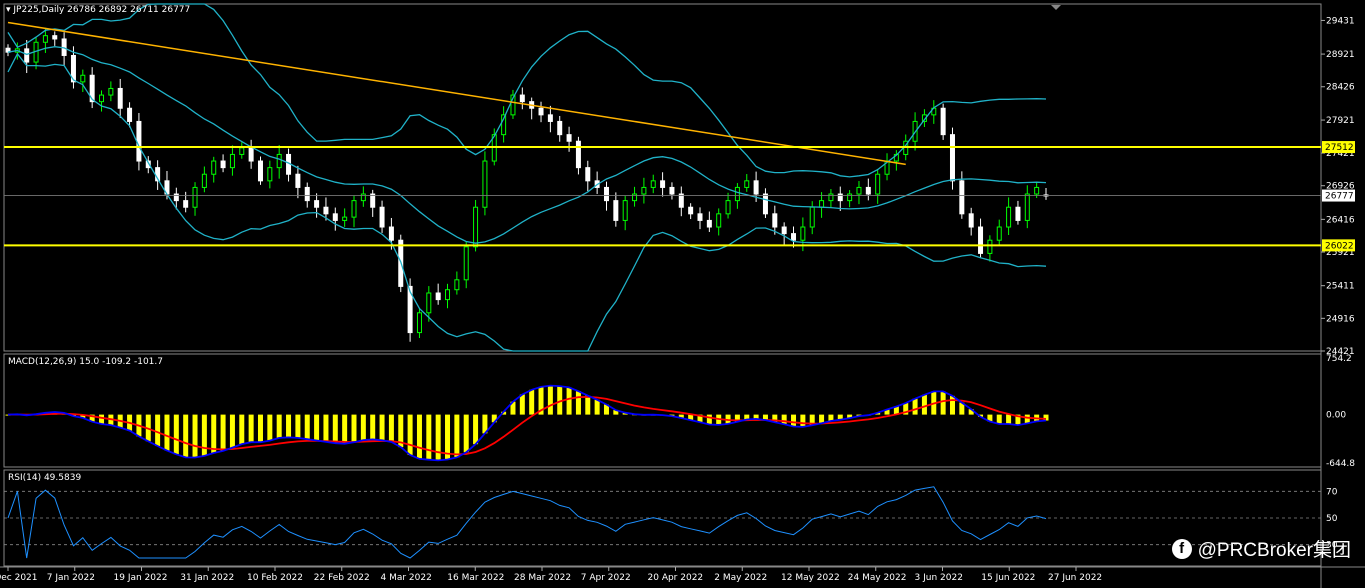  What do you see at coordinates (740, 578) in the screenshot?
I see `time-tick-label: 2 May 2022` at bounding box center [740, 578].